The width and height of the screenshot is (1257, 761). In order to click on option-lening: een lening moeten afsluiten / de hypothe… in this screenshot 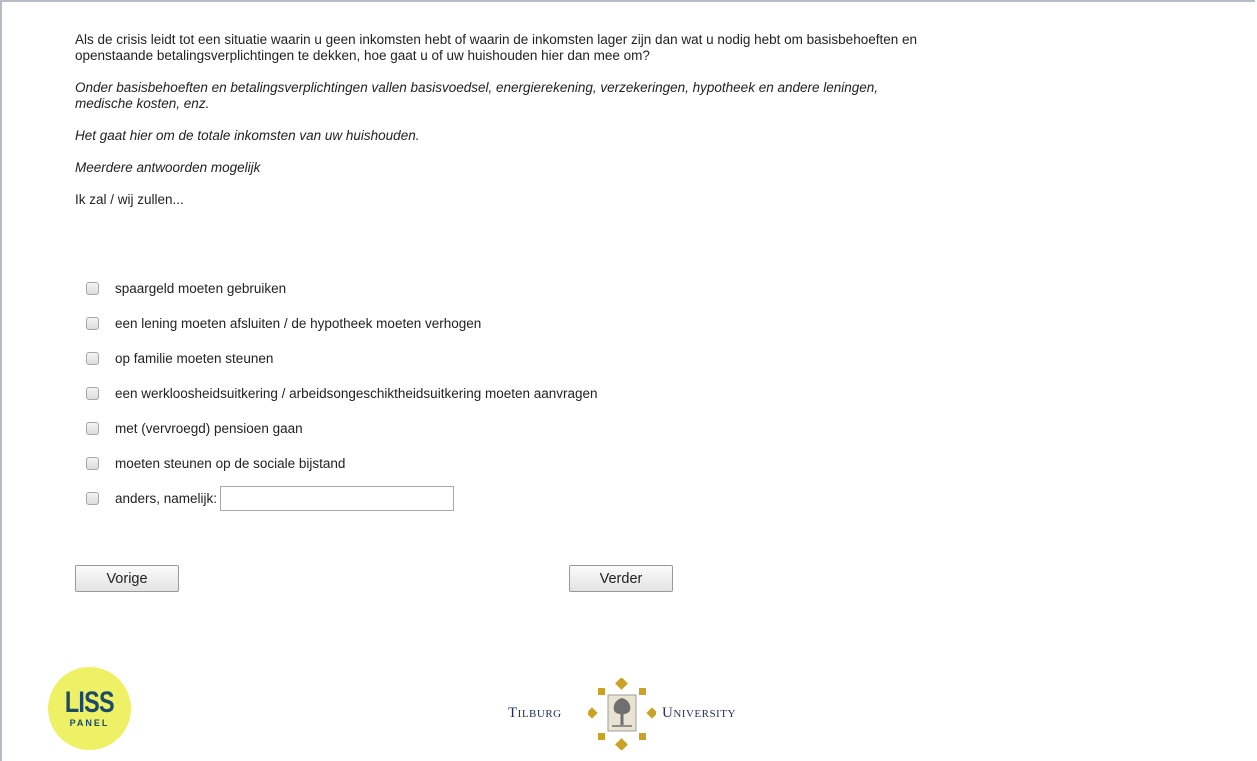, I will do `click(342, 323)`.